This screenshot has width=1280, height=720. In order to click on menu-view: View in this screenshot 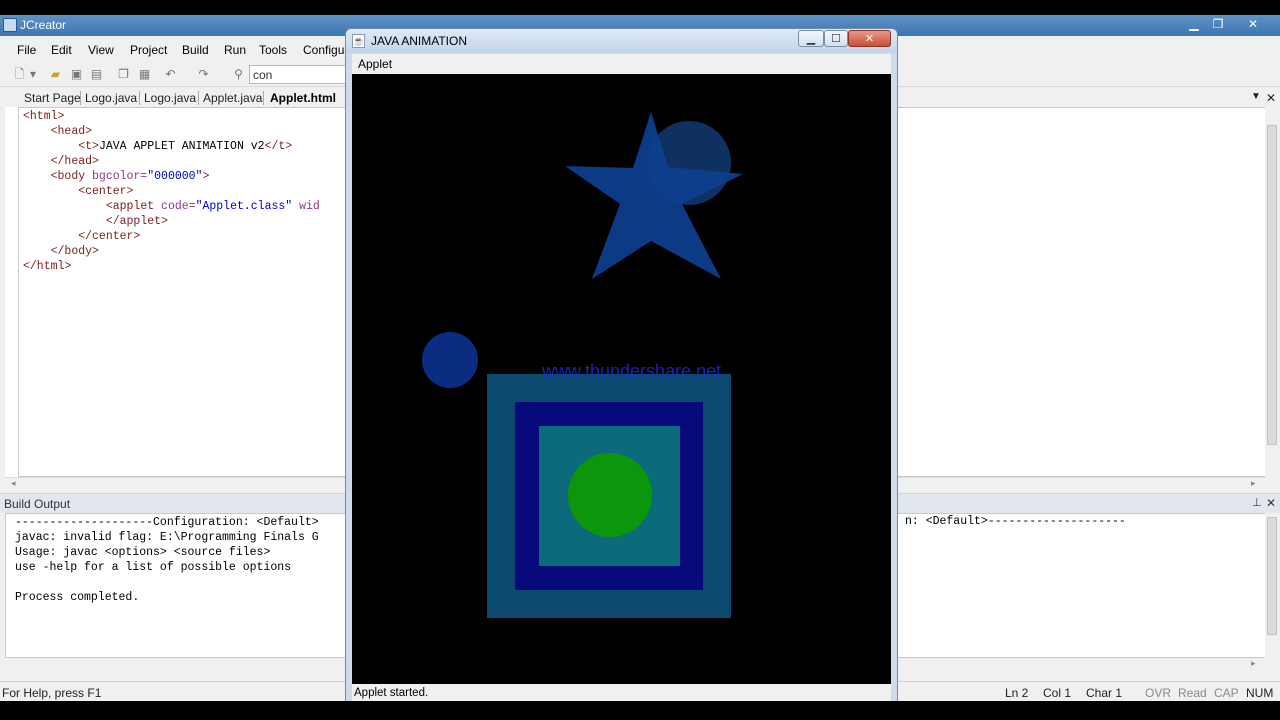, I will do `click(101, 50)`.